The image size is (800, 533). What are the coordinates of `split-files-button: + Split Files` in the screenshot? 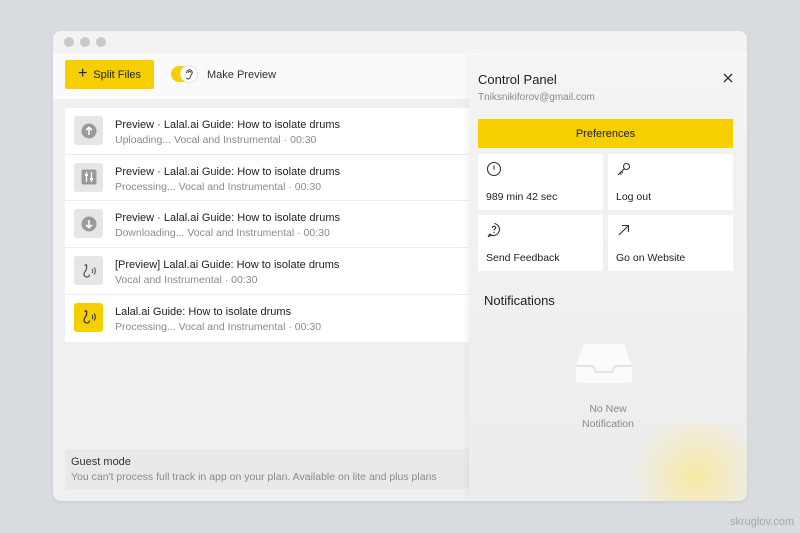 It's located at (109, 74).